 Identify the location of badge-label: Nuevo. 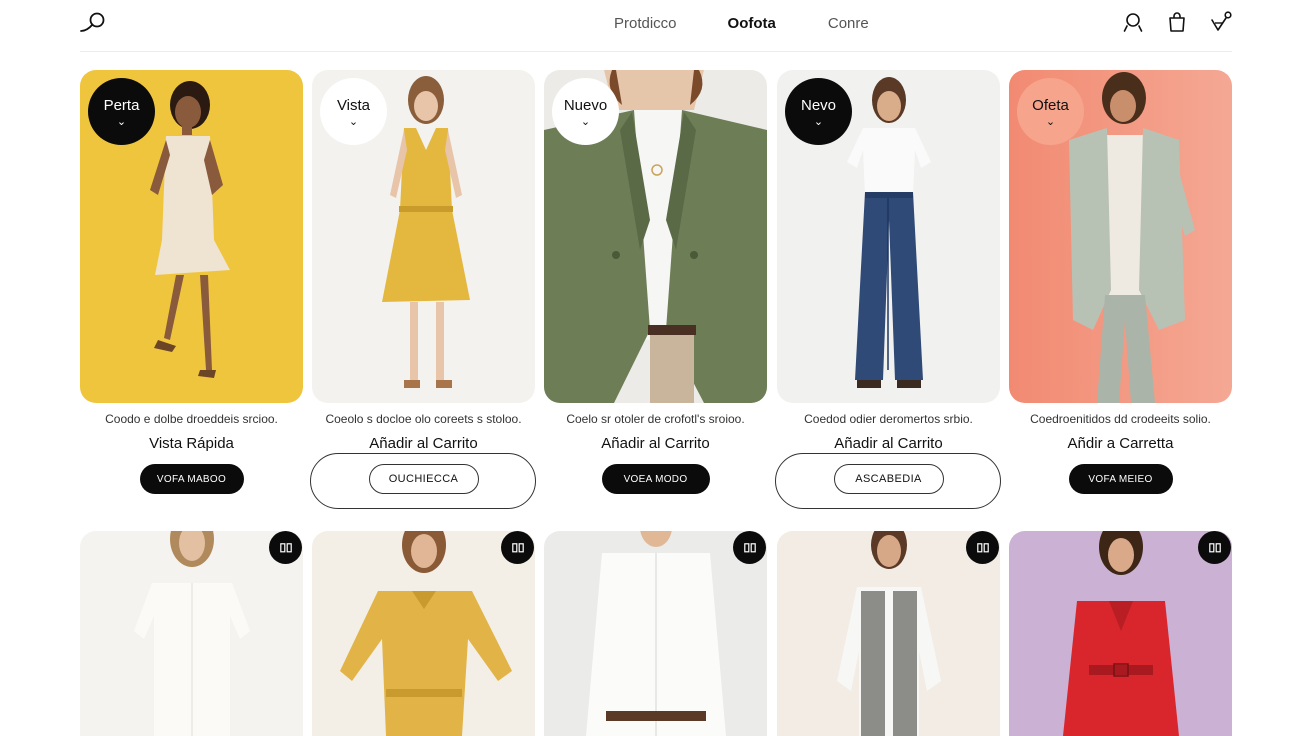
(585, 105).